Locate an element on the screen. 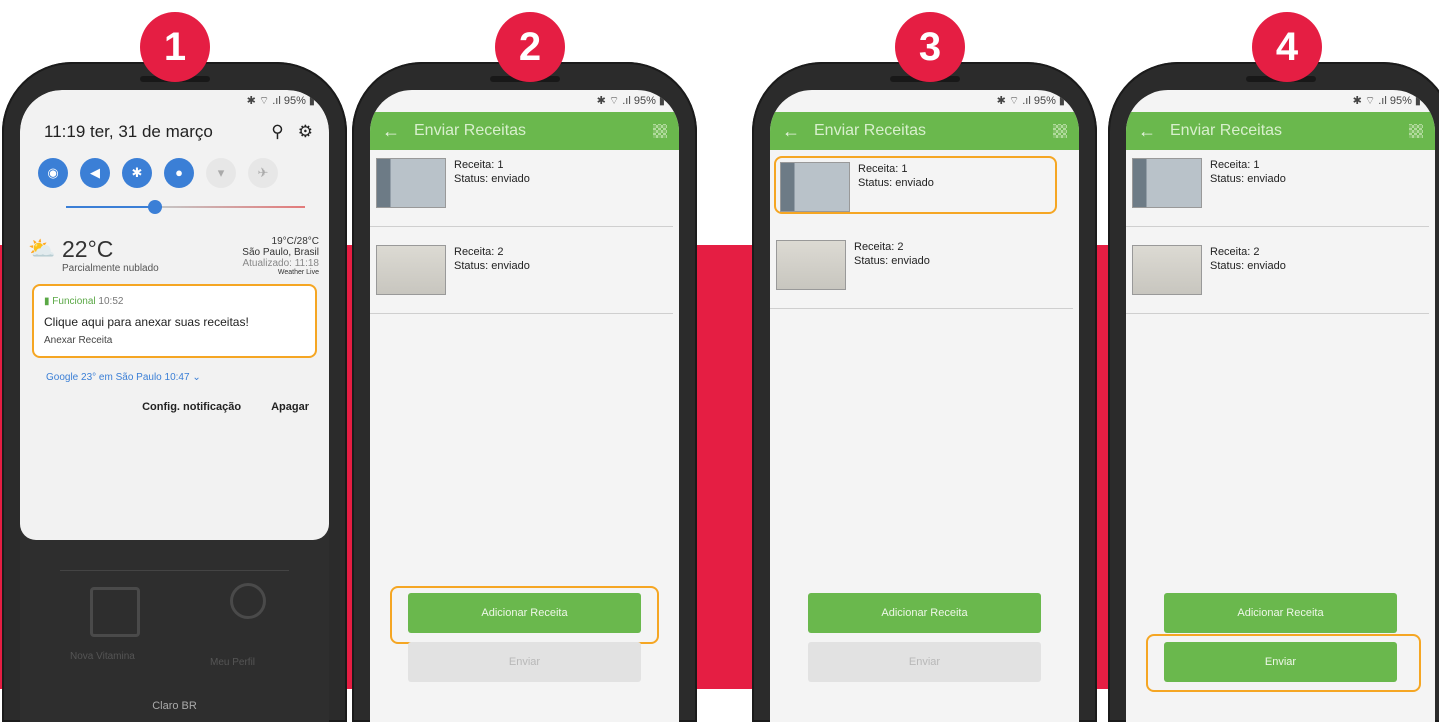  slider-knob is located at coordinates (155, 207).